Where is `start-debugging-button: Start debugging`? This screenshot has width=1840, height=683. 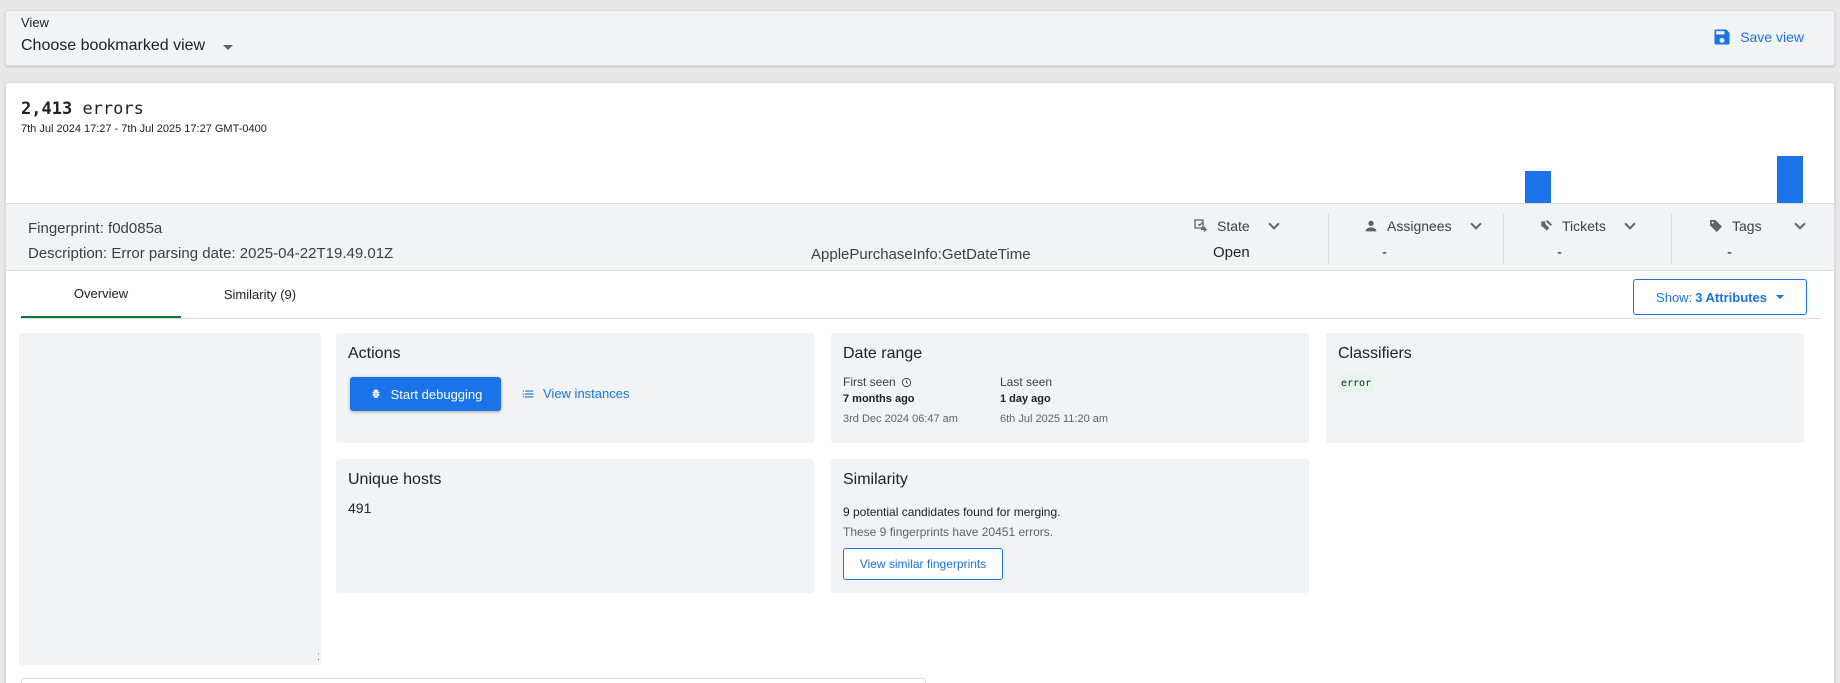
start-debugging-button: Start debugging is located at coordinates (425, 394).